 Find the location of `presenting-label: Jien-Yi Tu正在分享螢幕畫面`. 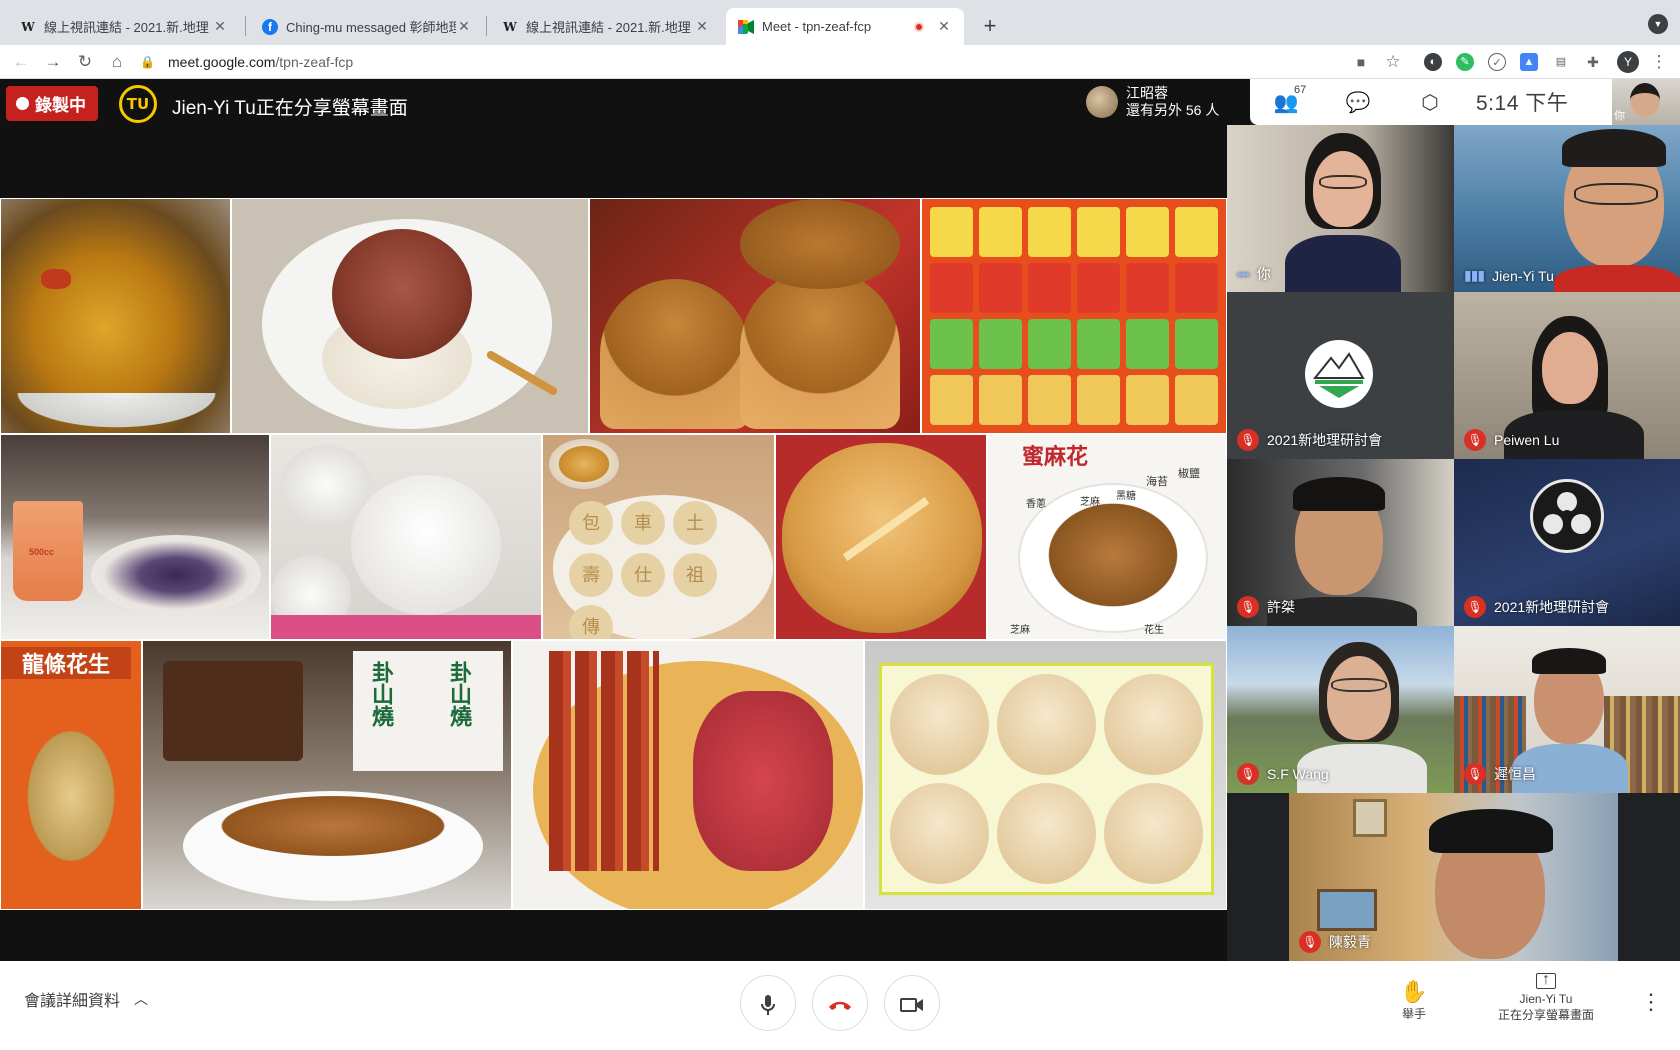

presenting-label: Jien-Yi Tu正在分享螢幕畫面 is located at coordinates (290, 108).